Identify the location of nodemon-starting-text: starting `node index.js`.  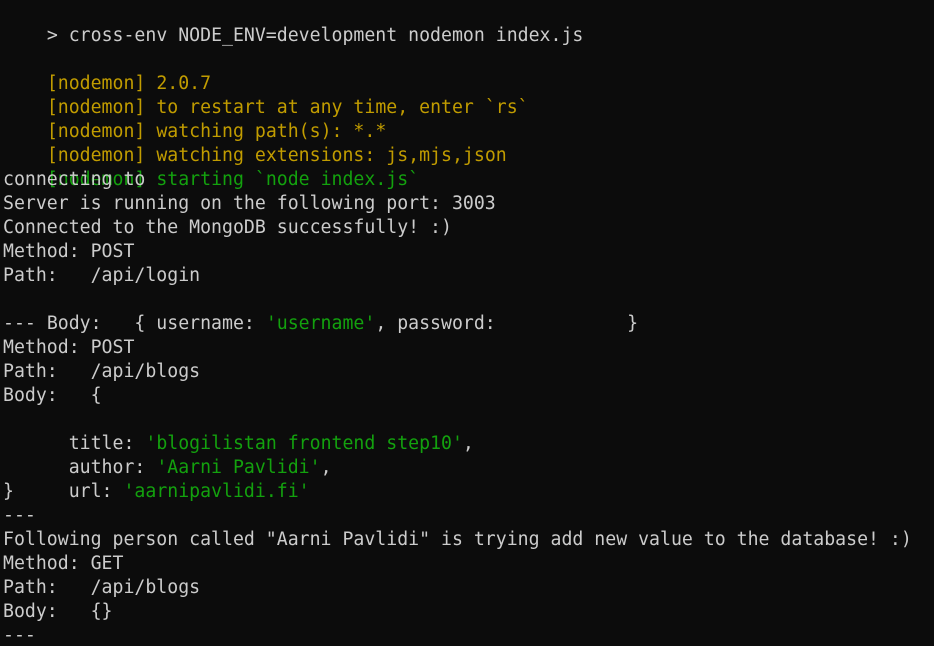
(282, 179).